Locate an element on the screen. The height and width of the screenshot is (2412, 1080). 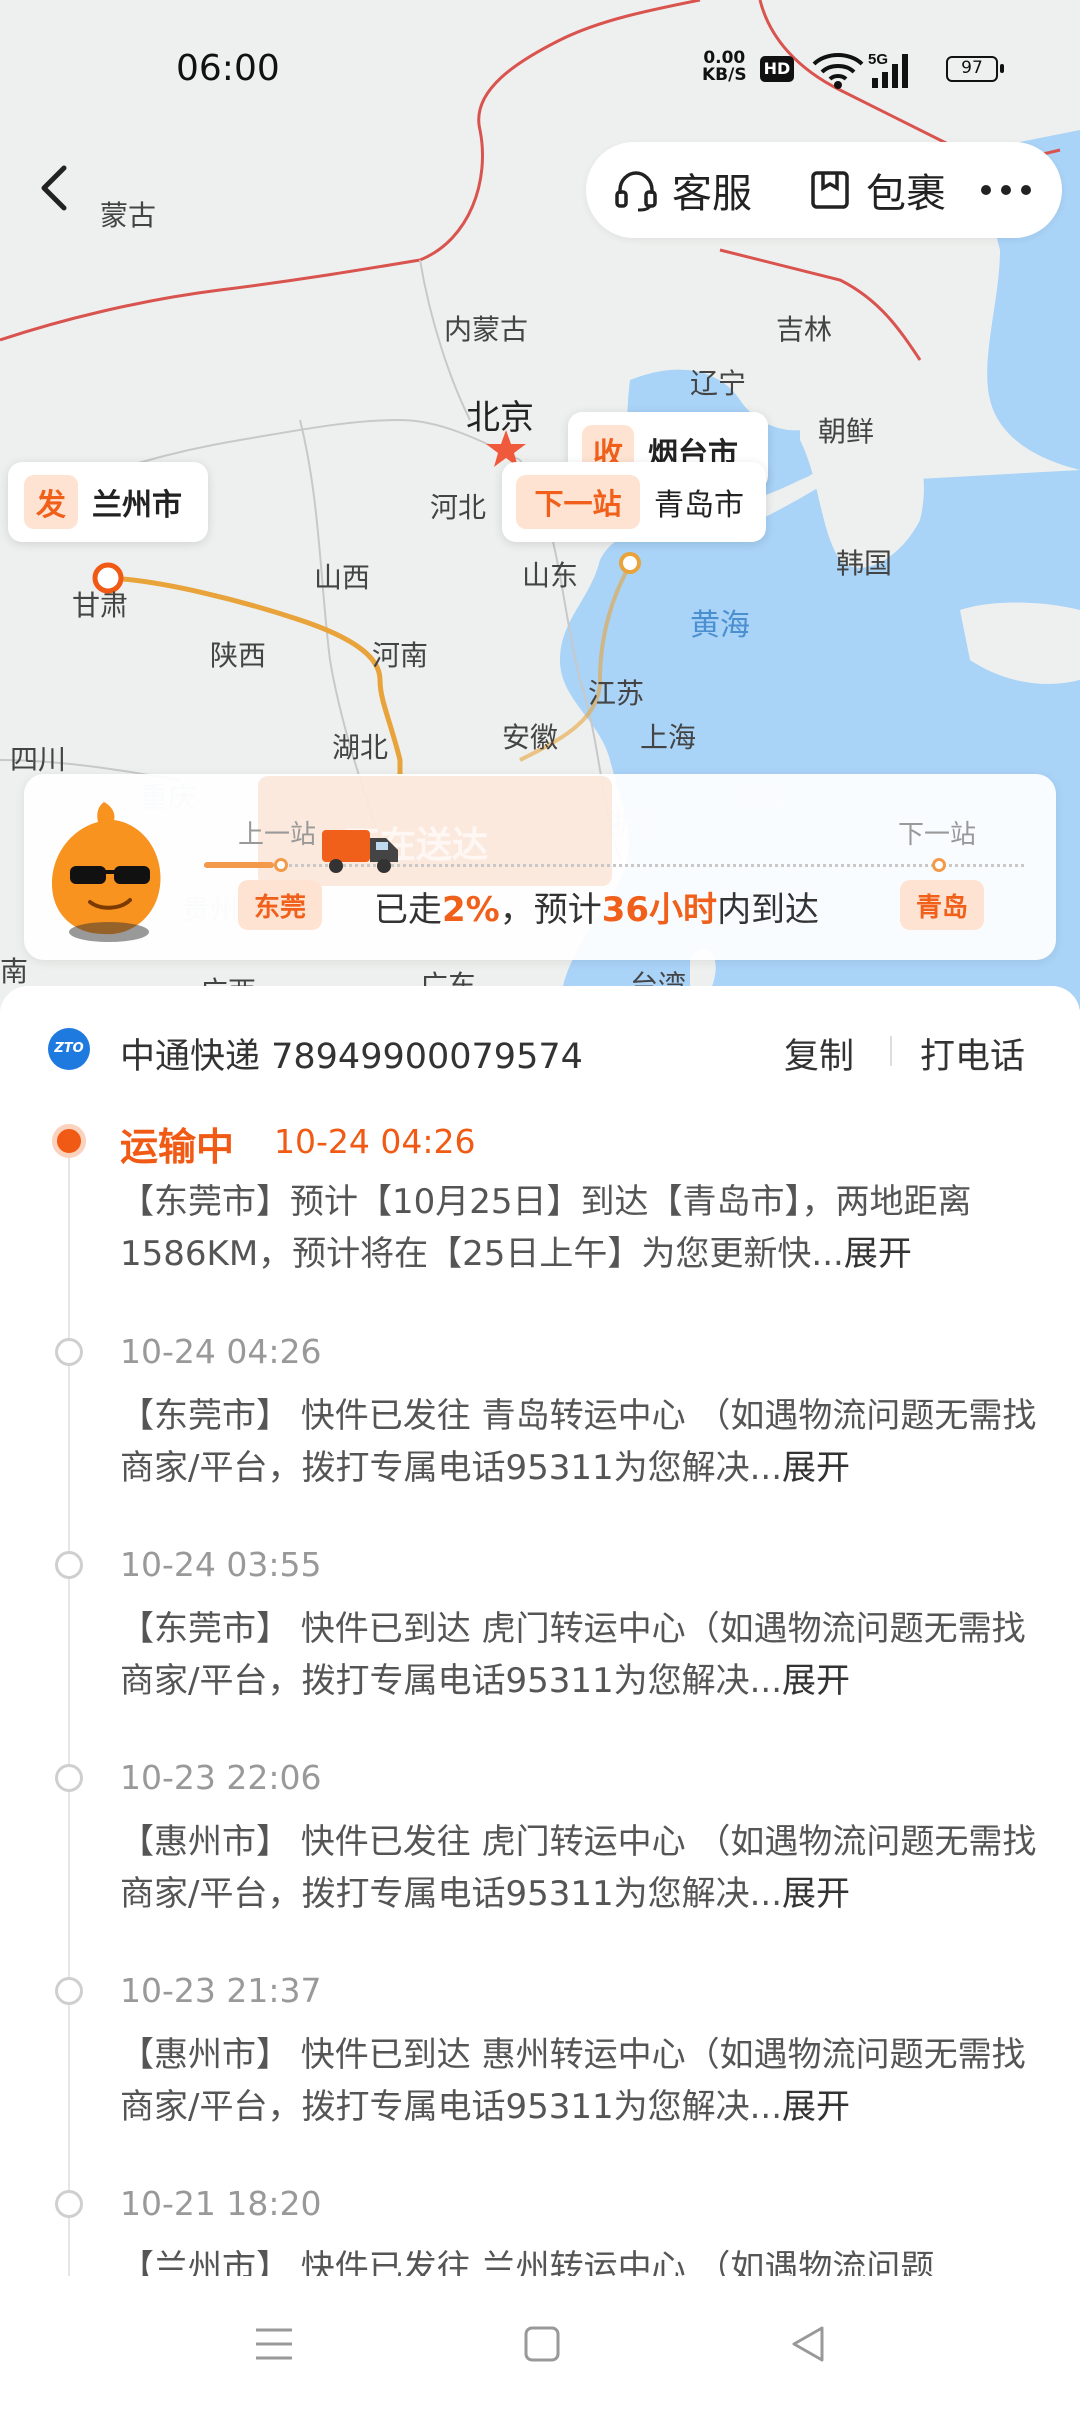
headset-icon is located at coordinates (636, 191).